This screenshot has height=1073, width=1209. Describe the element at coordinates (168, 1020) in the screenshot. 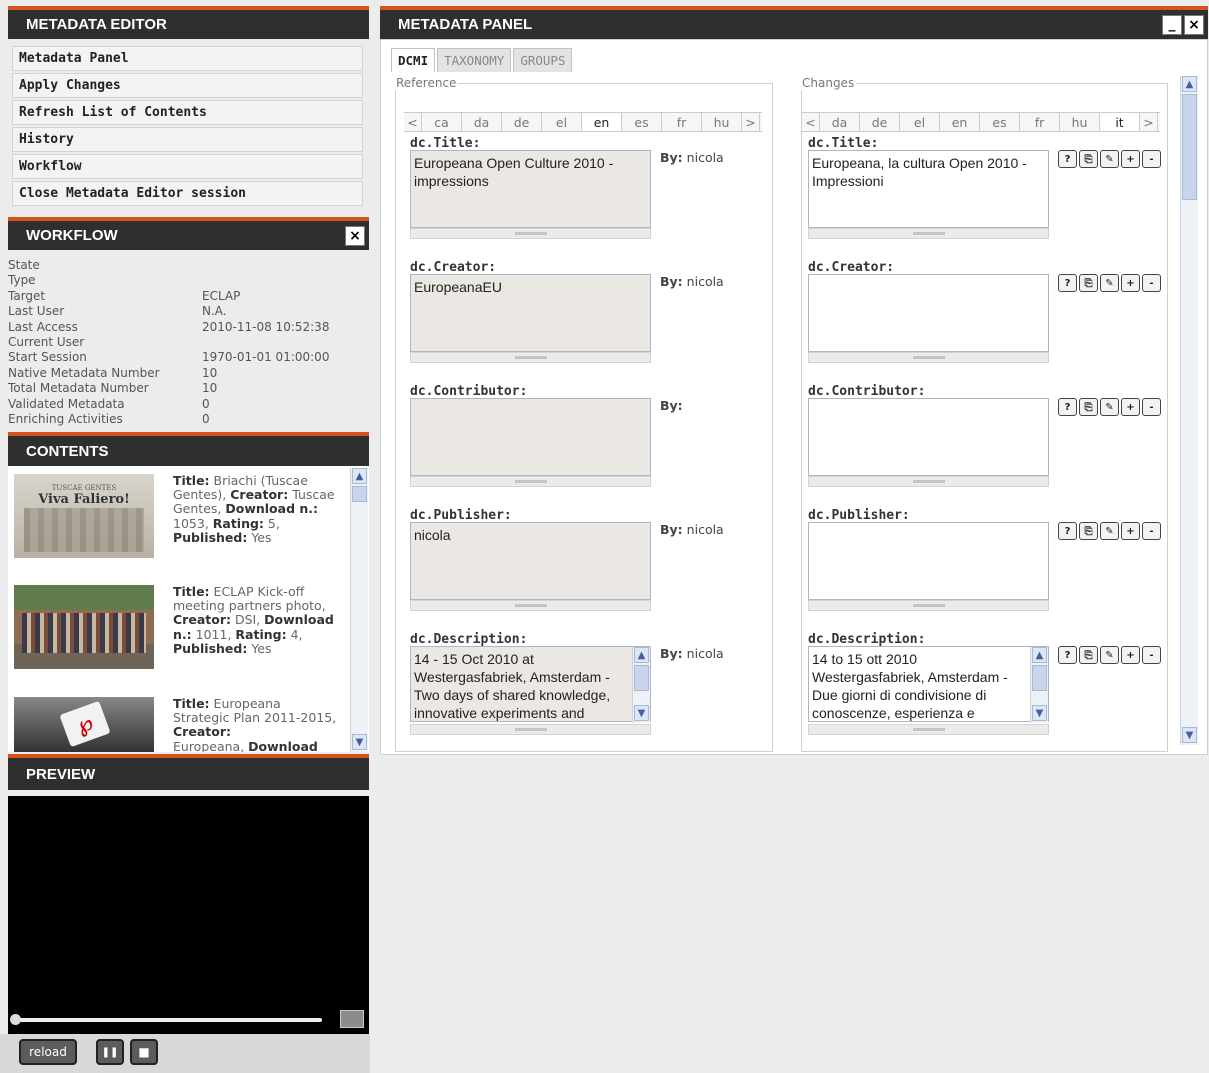

I see `video-progress-bar` at that location.